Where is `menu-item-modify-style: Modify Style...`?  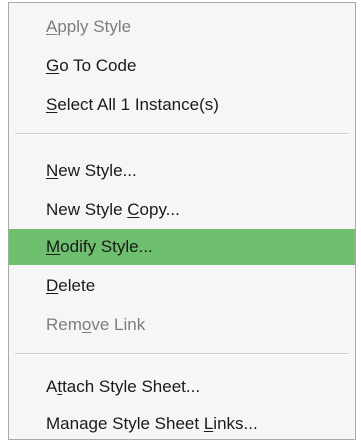 menu-item-modify-style: Modify Style... is located at coordinates (182, 247).